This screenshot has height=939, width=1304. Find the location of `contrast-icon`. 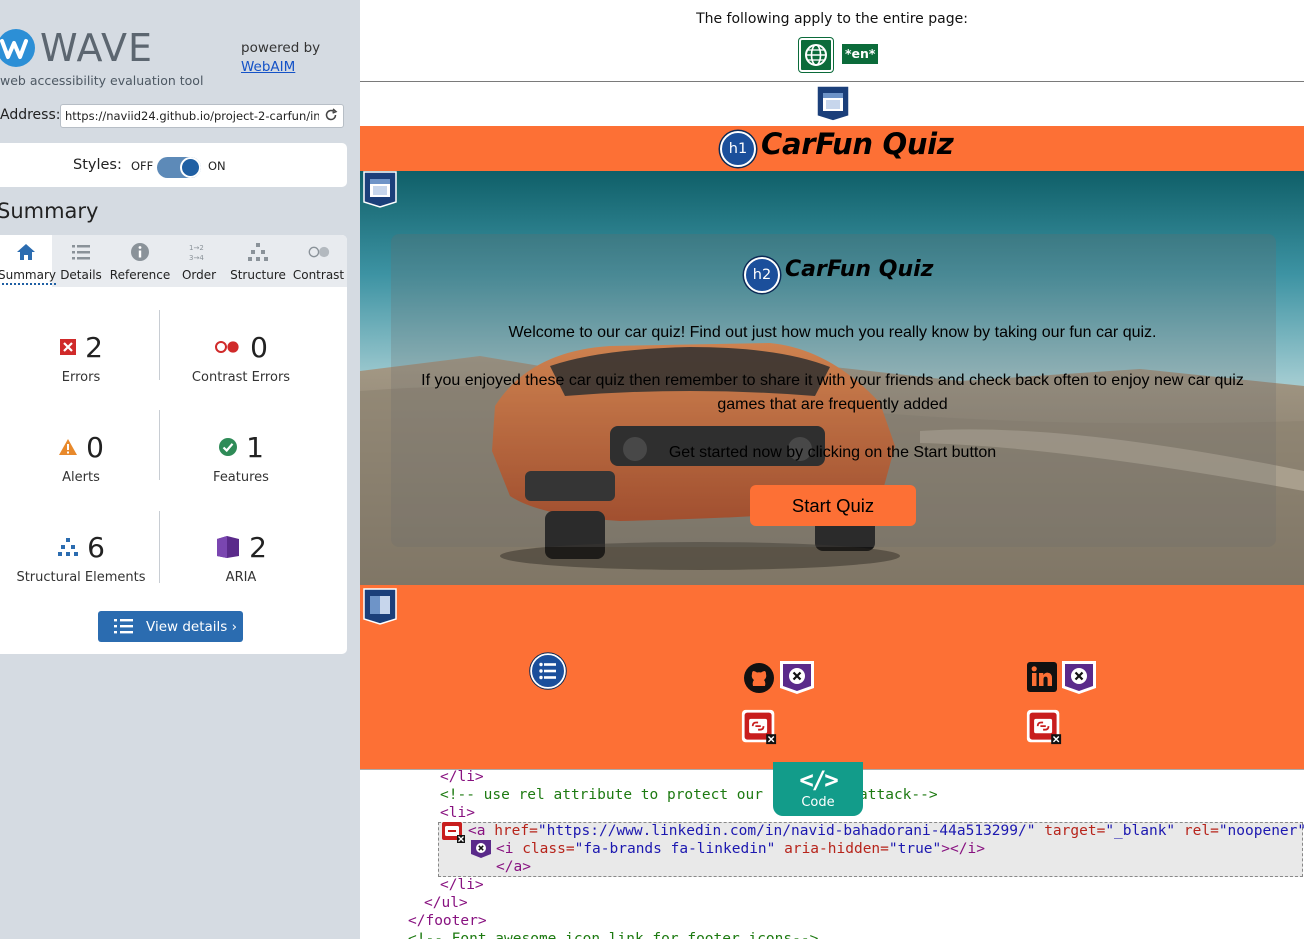

contrast-icon is located at coordinates (318, 252).